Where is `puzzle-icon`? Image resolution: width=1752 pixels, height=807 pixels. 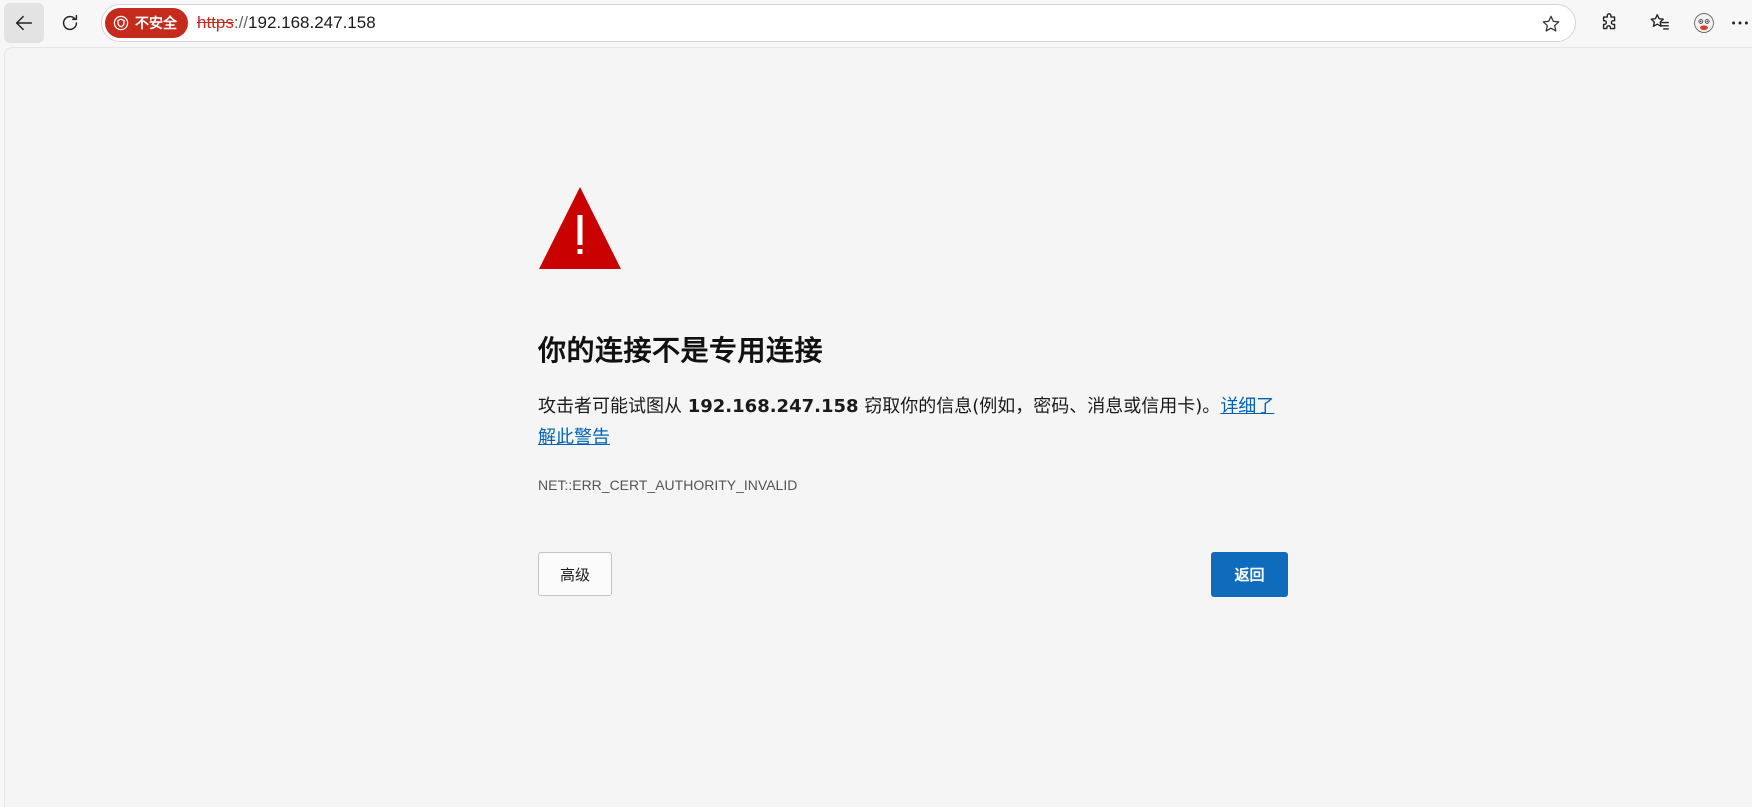 puzzle-icon is located at coordinates (1609, 21).